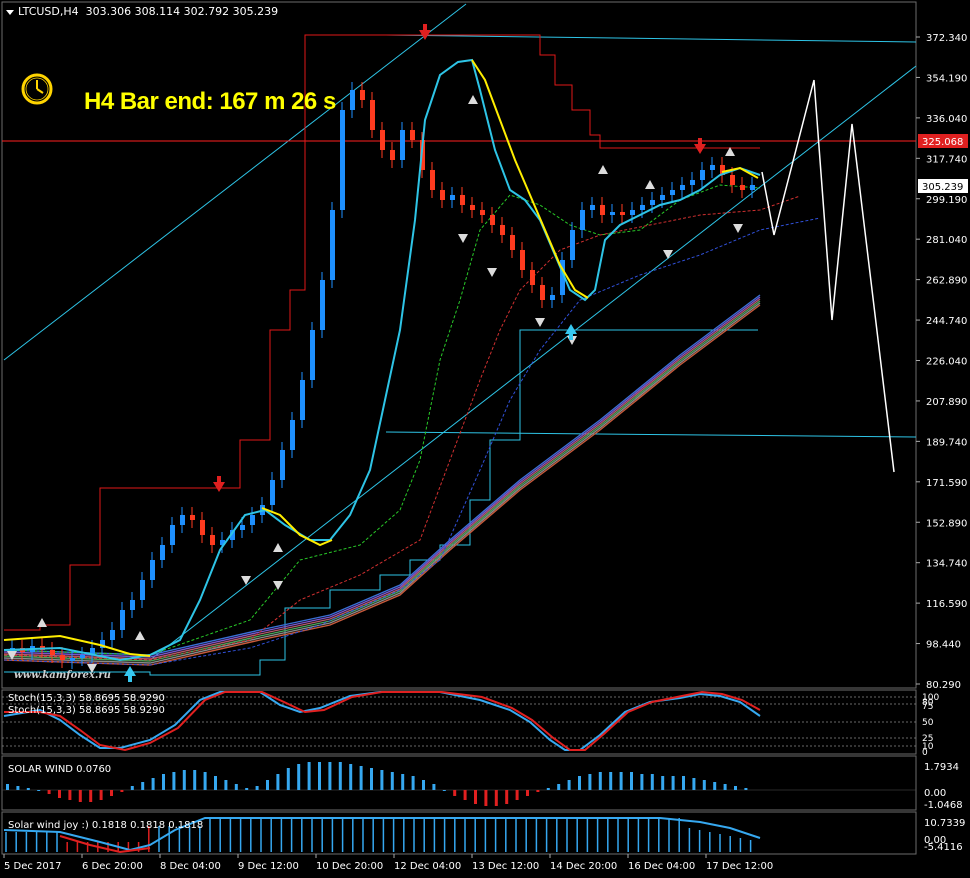 This screenshot has width=970, height=878. What do you see at coordinates (219, 484) in the screenshot?
I see `sell-arrow-icon` at bounding box center [219, 484].